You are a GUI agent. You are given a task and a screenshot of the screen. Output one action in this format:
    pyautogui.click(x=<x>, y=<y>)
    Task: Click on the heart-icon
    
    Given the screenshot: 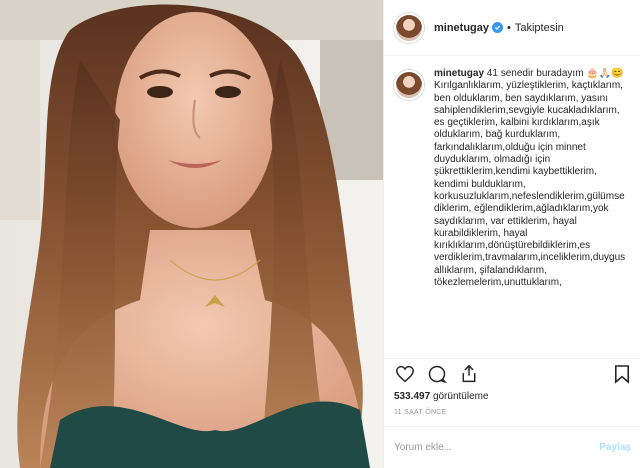 What is the action you would take?
    pyautogui.click(x=405, y=374)
    